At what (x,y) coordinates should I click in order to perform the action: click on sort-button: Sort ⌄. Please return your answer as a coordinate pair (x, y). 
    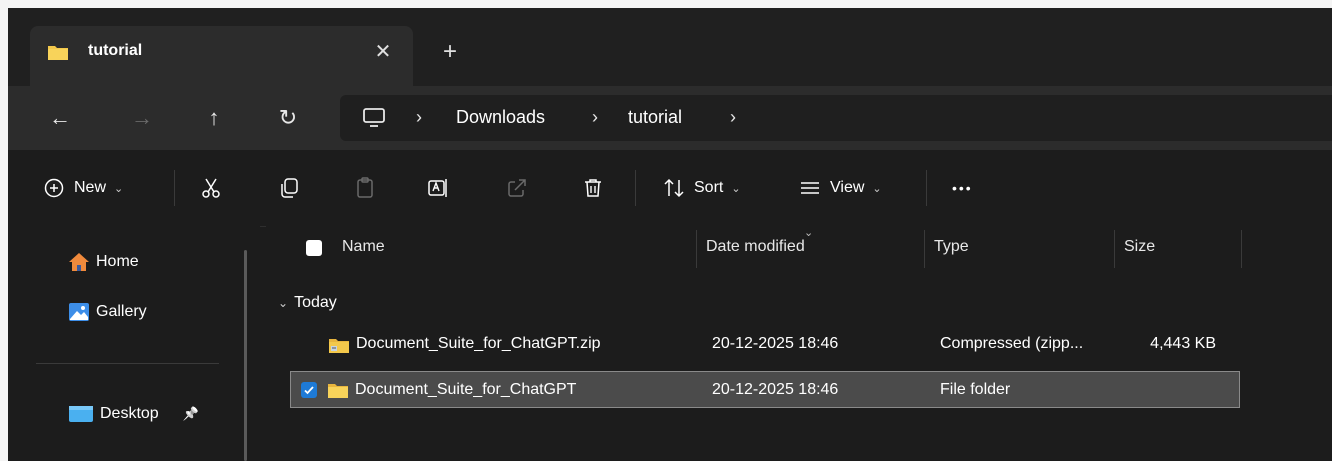
    Looking at the image, I should click on (701, 188).